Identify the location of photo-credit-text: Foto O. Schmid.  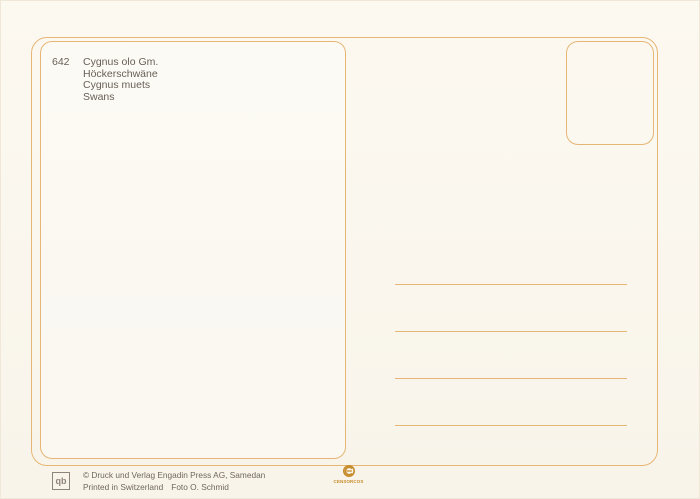
(200, 486).